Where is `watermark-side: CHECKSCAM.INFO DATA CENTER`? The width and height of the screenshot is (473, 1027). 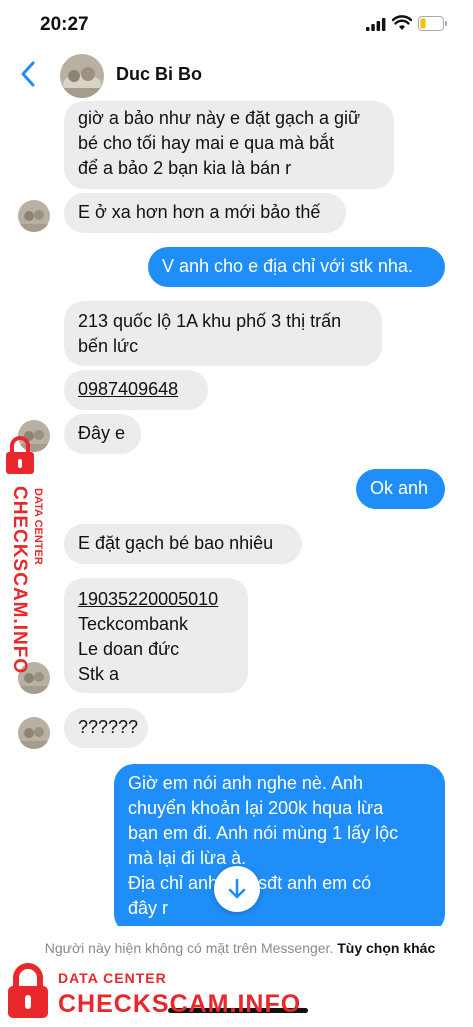
watermark-side: CHECKSCAM.INFO DATA CENTER is located at coordinates (26, 555).